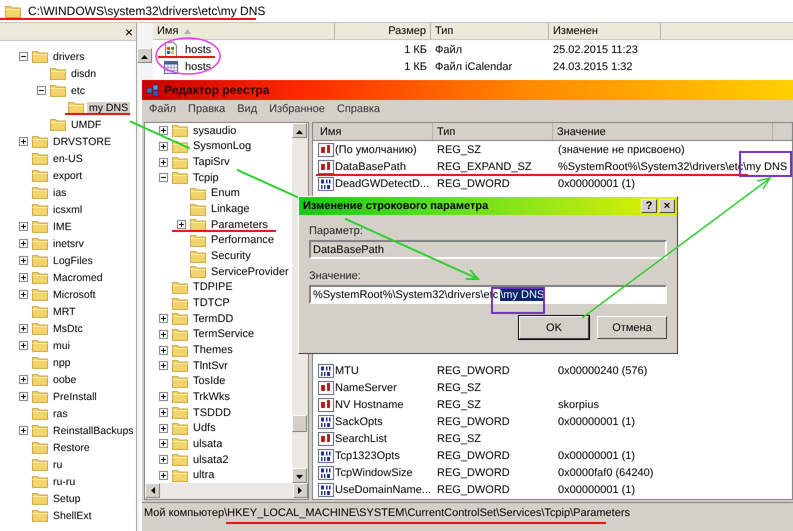 This screenshot has height=531, width=793. I want to click on tree-item: PreInstall, so click(75, 396).